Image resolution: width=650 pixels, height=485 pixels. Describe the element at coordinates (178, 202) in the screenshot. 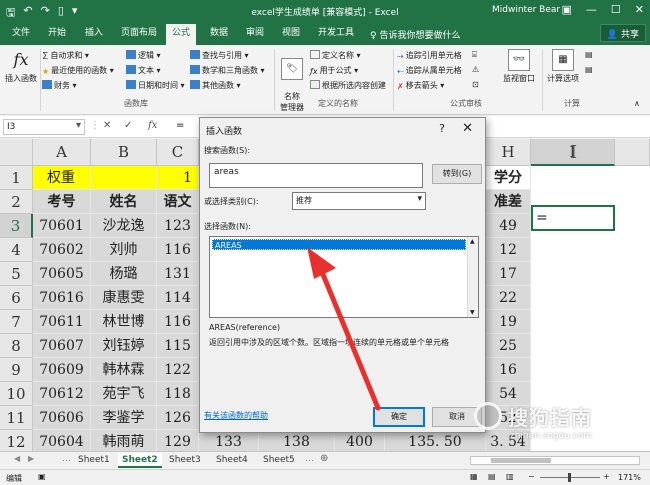

I see `cell-c2: 语文` at that location.